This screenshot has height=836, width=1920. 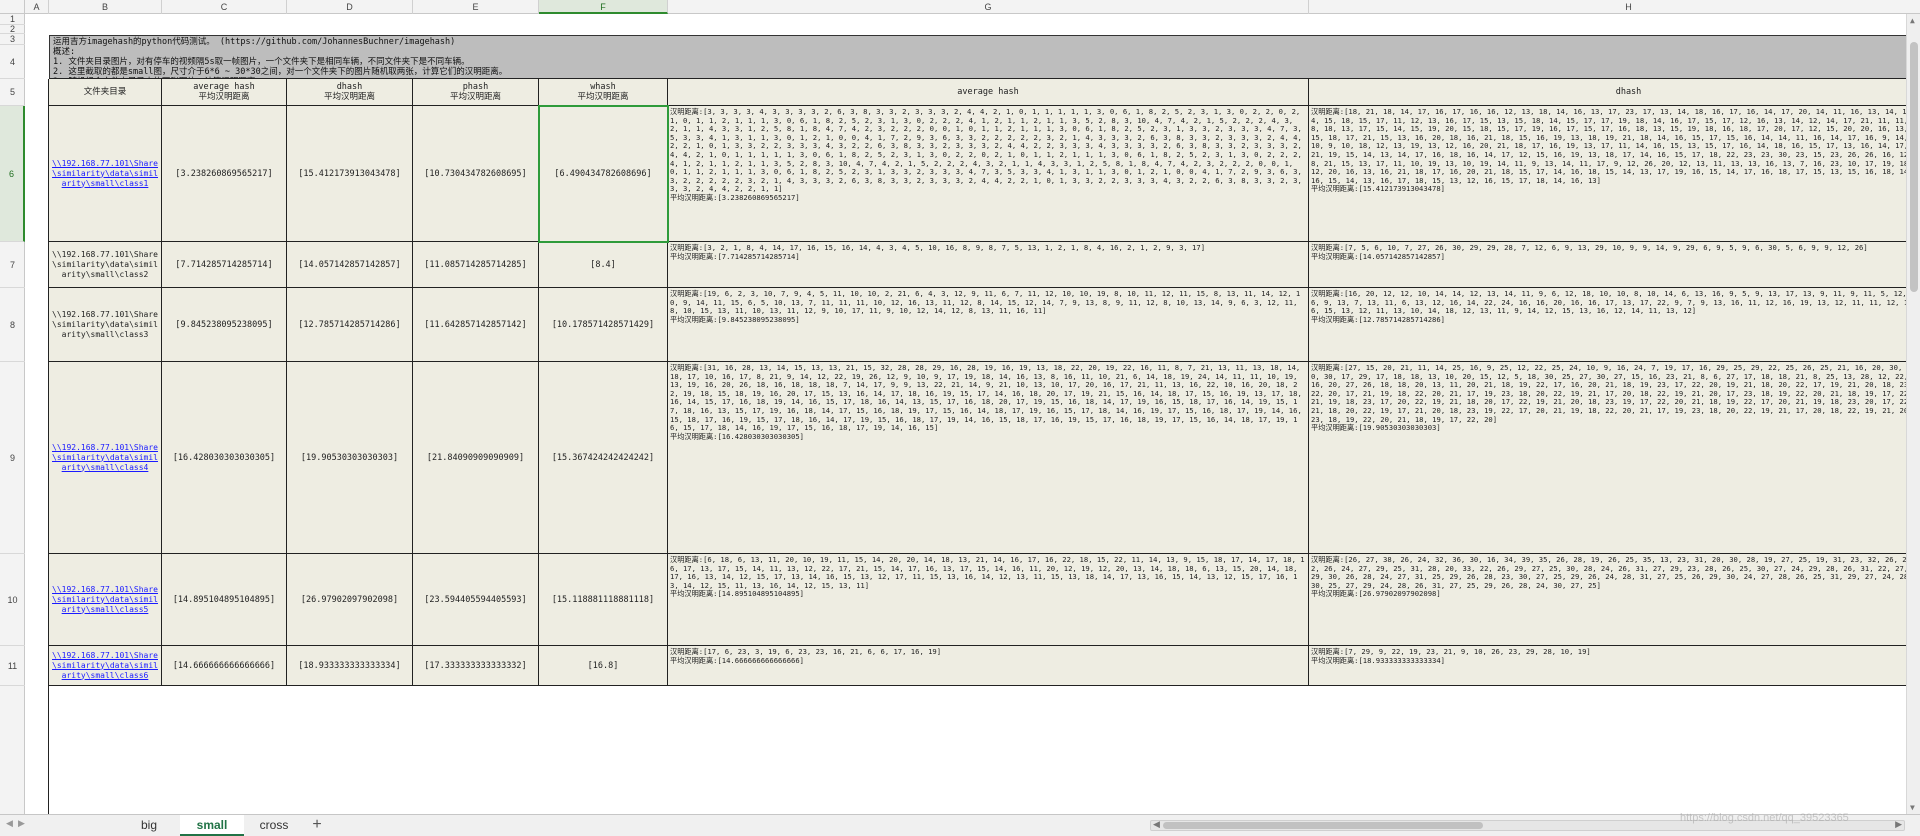 What do you see at coordinates (476, 325) in the screenshot?
I see `phash-cell: [11.642857142857142]` at bounding box center [476, 325].